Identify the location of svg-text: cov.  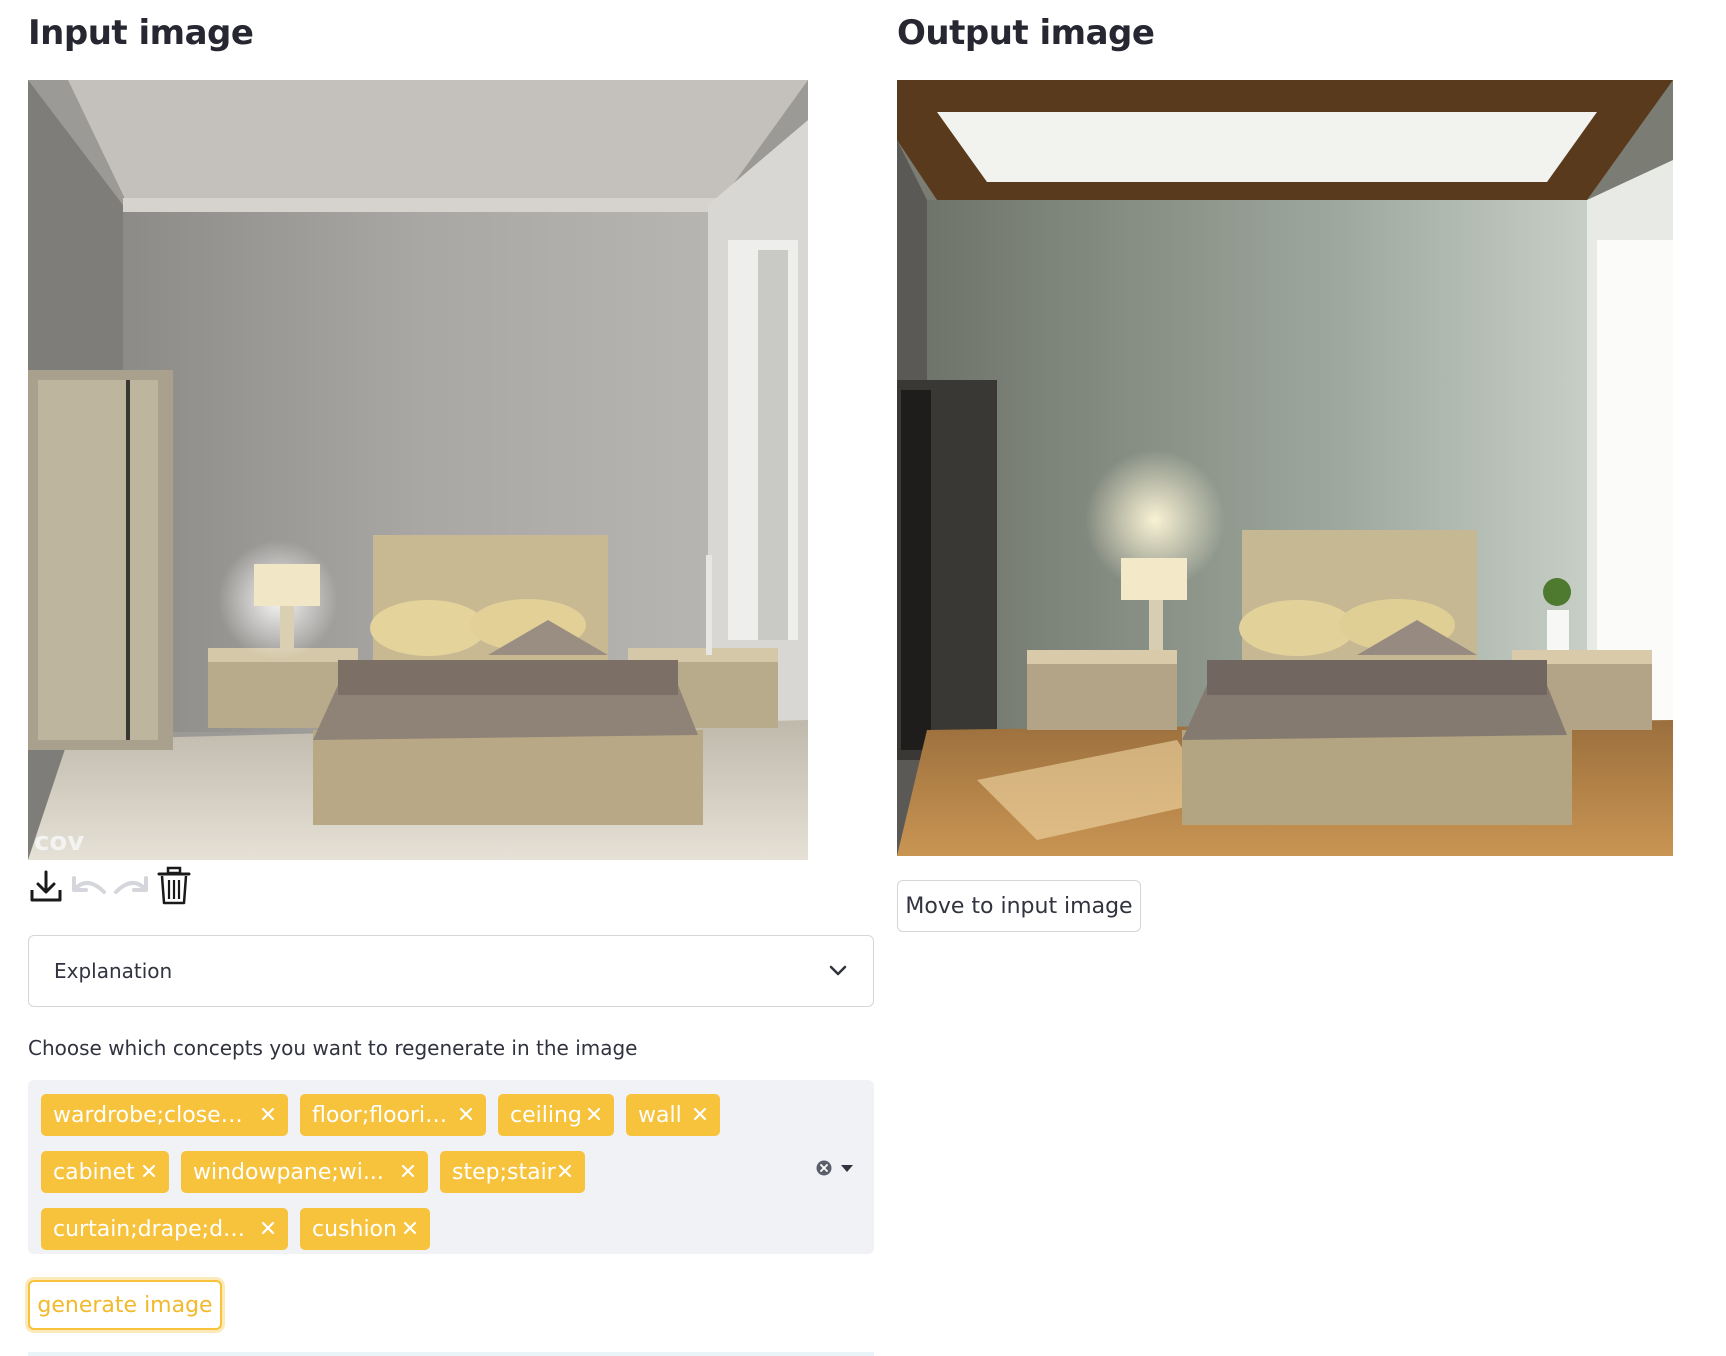
(59, 842).